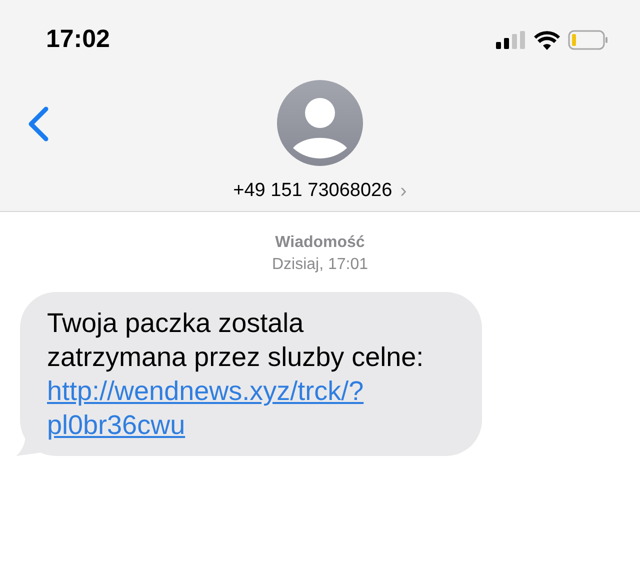 Image resolution: width=640 pixels, height=582 pixels. I want to click on signal-icon, so click(511, 40).